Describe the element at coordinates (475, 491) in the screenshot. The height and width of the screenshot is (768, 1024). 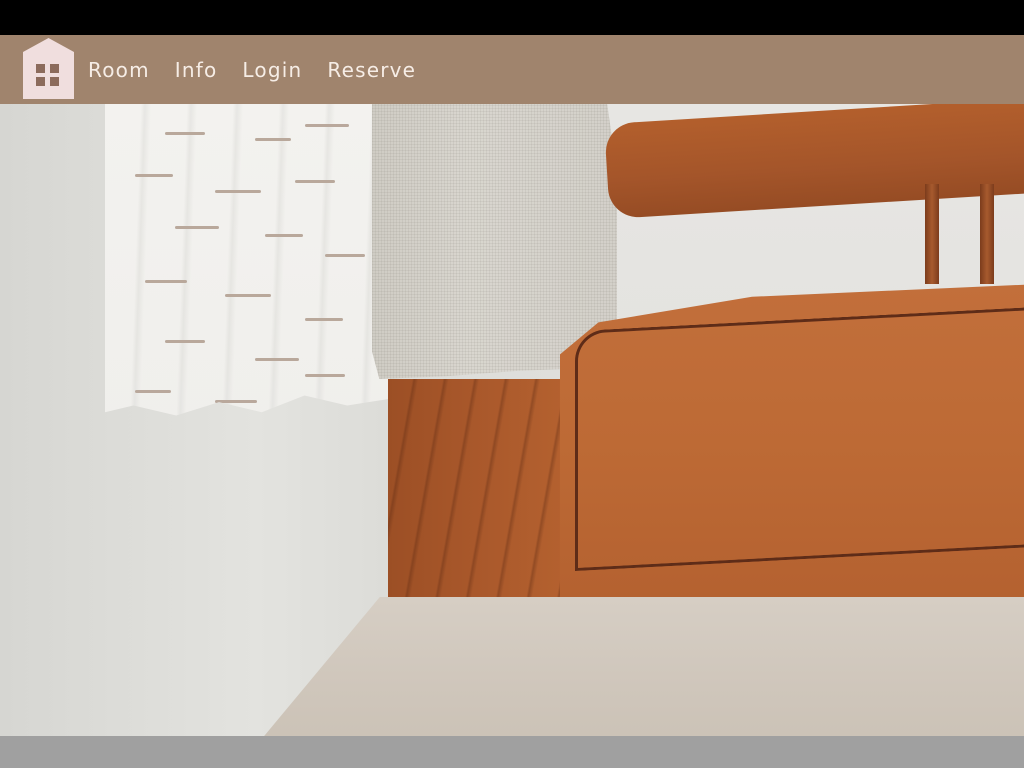
I see `headboard-side` at that location.